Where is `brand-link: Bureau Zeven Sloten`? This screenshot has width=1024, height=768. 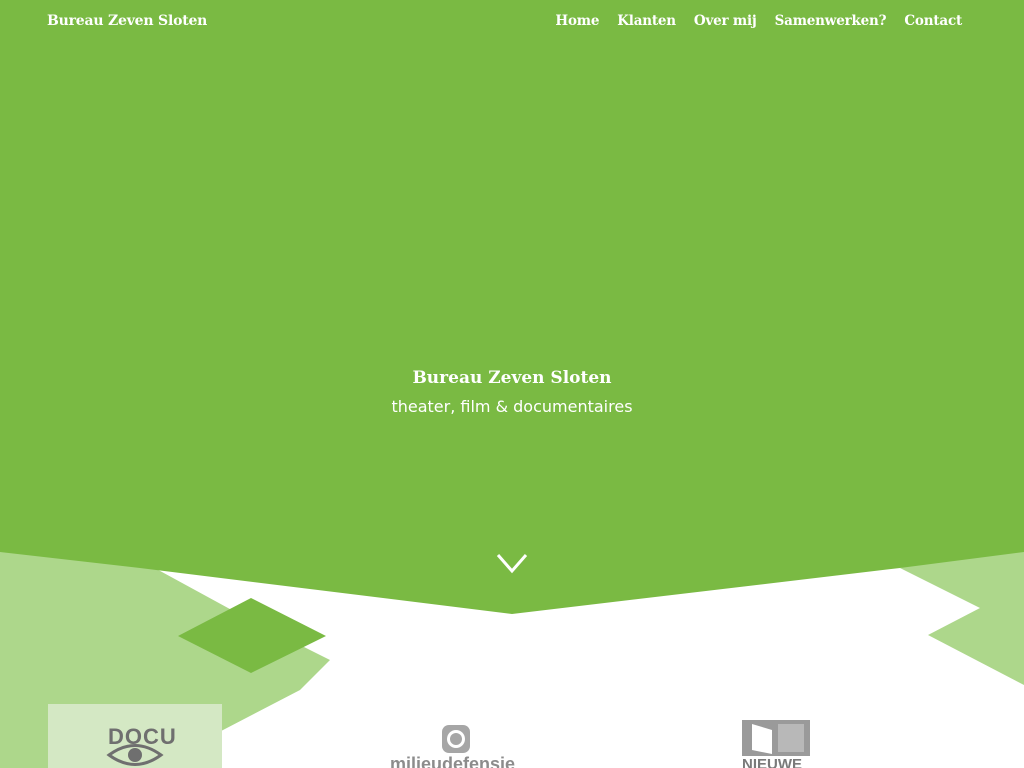
brand-link: Bureau Zeven Sloten is located at coordinates (127, 21).